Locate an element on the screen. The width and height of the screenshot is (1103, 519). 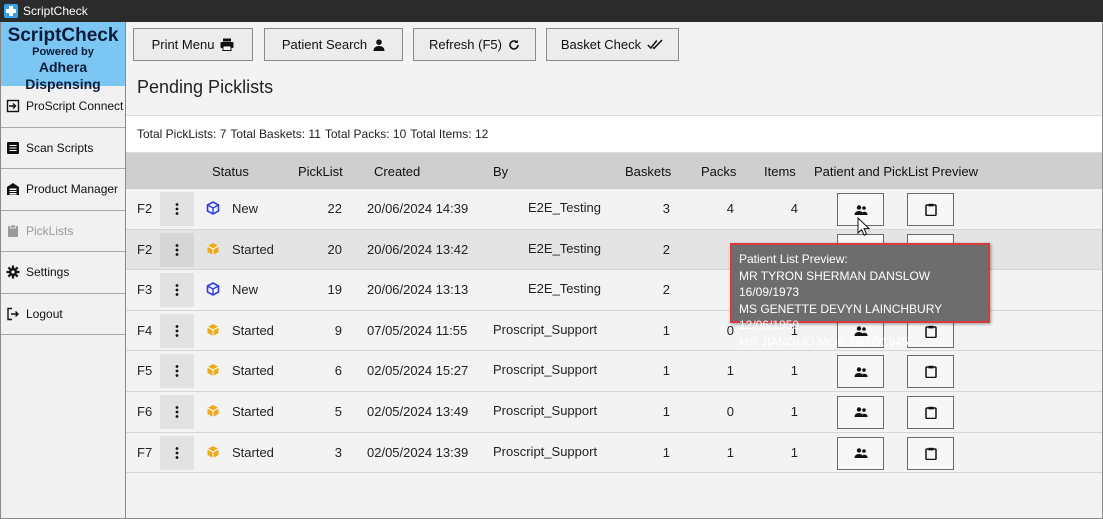
row-created: 07/05/2024 11:55 is located at coordinates (417, 330).